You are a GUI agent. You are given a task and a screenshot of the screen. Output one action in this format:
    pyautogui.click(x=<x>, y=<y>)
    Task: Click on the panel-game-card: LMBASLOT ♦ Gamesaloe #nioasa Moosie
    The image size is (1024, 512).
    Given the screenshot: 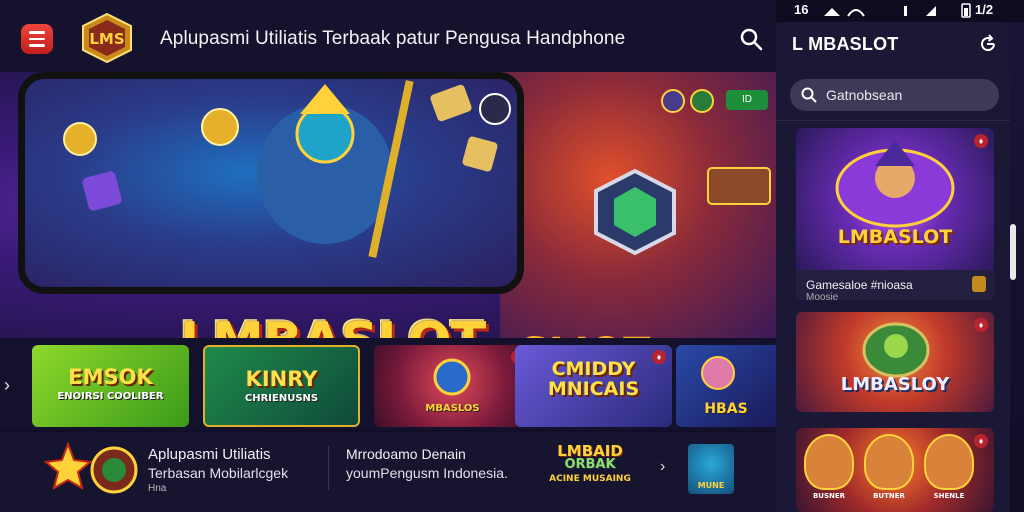 What is the action you would take?
    pyautogui.click(x=895, y=214)
    